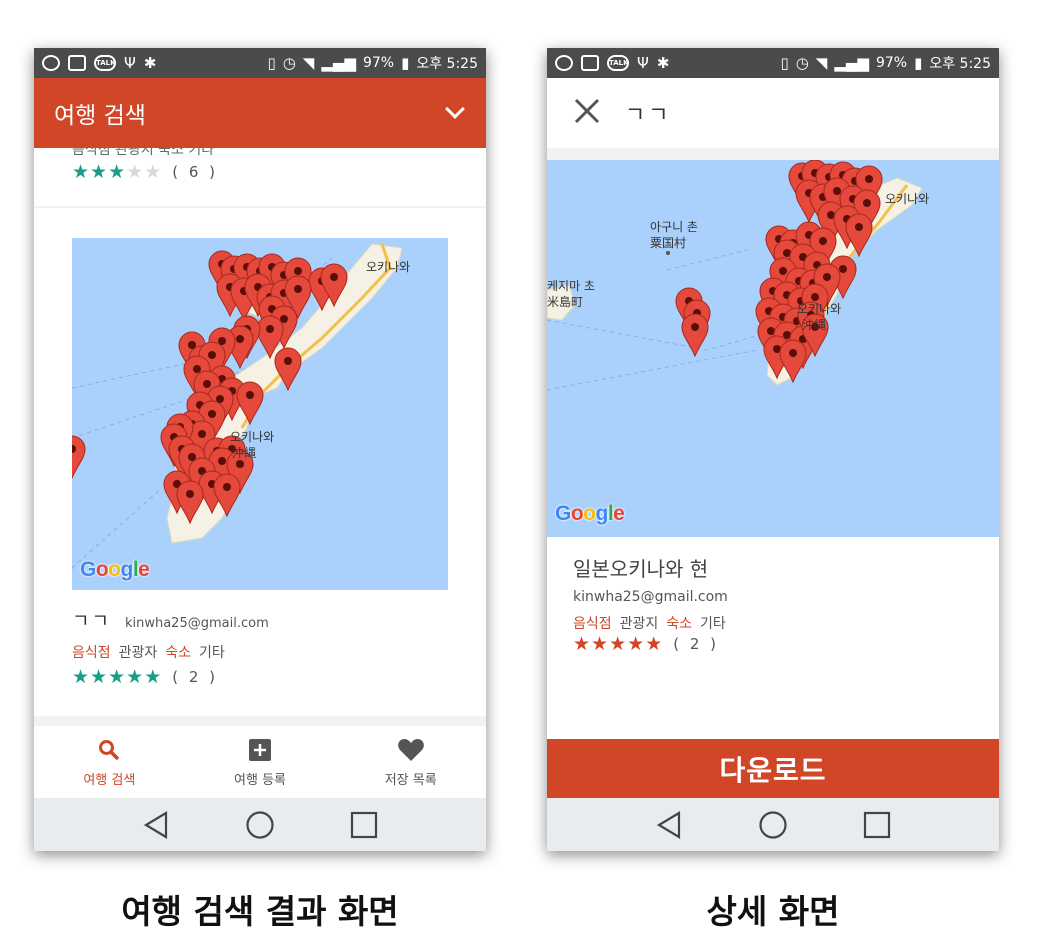 This screenshot has width=1054, height=943. I want to click on gallery-icon, so click(77, 63).